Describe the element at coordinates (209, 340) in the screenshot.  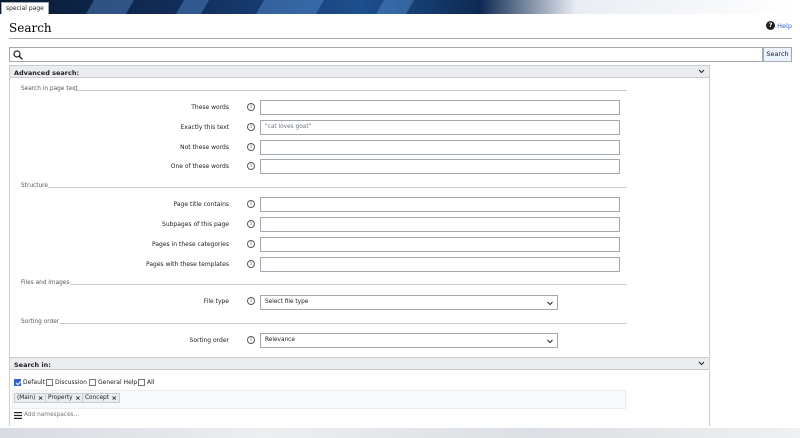
I see `label-sorting-order: Sorting order` at that location.